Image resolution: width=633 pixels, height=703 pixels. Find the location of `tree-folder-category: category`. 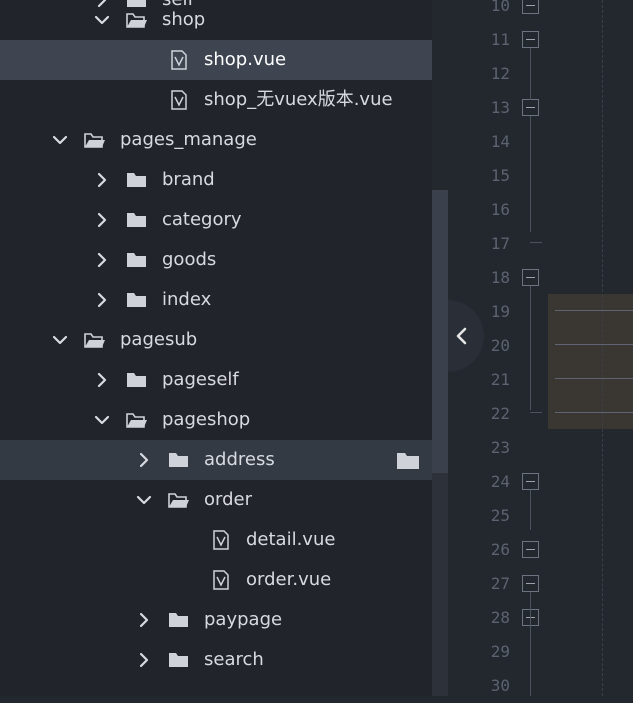

tree-folder-category: category is located at coordinates (216, 220).